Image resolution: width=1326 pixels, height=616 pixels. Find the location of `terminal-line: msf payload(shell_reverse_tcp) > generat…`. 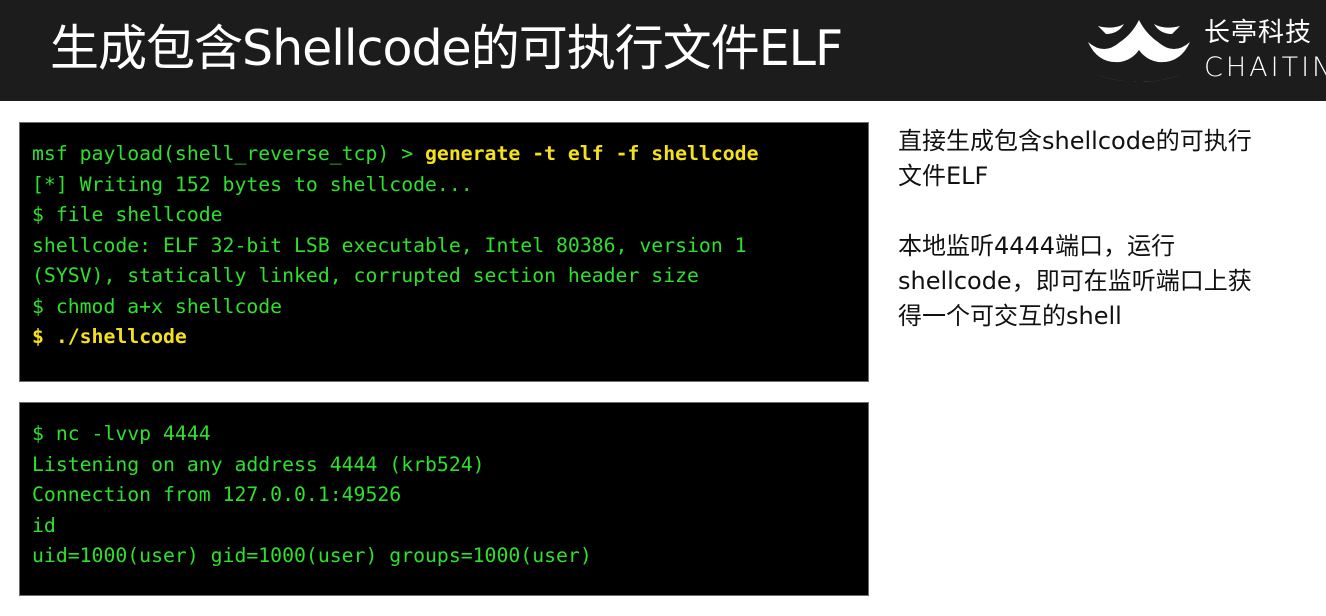

terminal-line: msf payload(shell_reverse_tcp) > generat… is located at coordinates (444, 154).